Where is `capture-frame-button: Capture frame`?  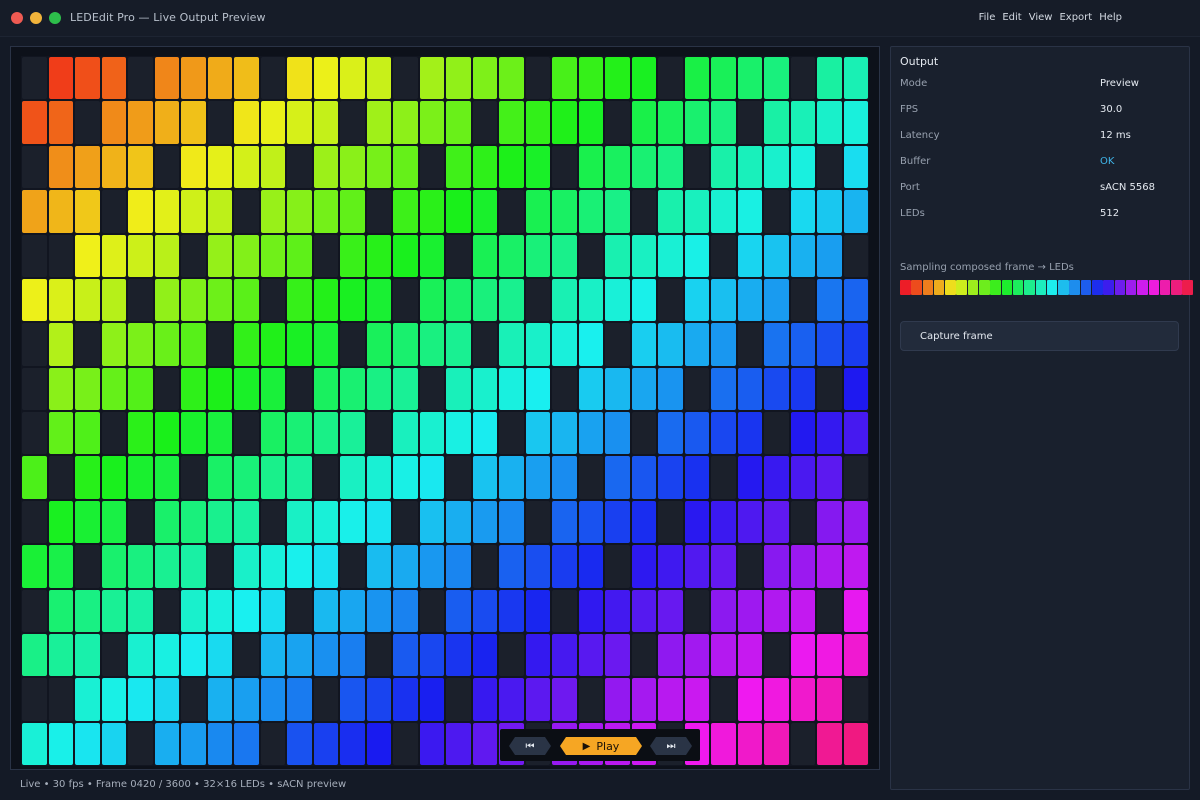
capture-frame-button: Capture frame is located at coordinates (1039, 336).